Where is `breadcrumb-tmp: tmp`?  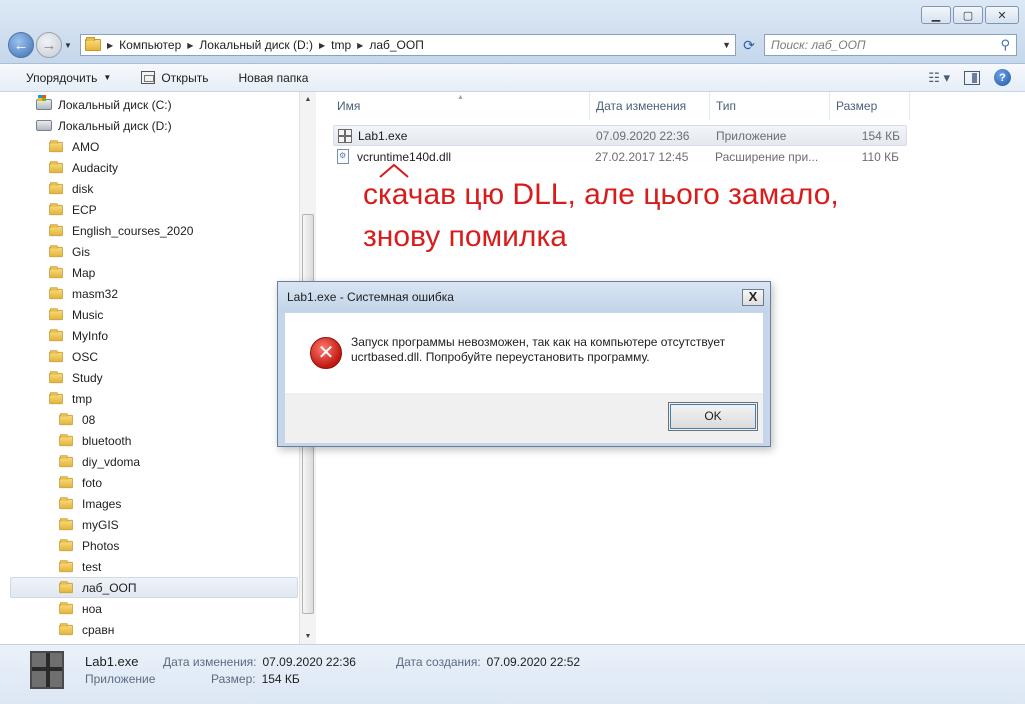 breadcrumb-tmp: tmp is located at coordinates (341, 45).